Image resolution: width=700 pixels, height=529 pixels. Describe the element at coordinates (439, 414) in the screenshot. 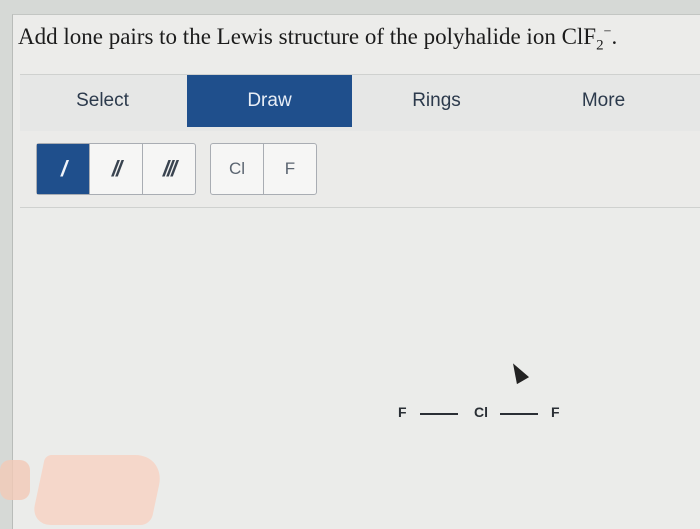

I see `bond-left` at that location.